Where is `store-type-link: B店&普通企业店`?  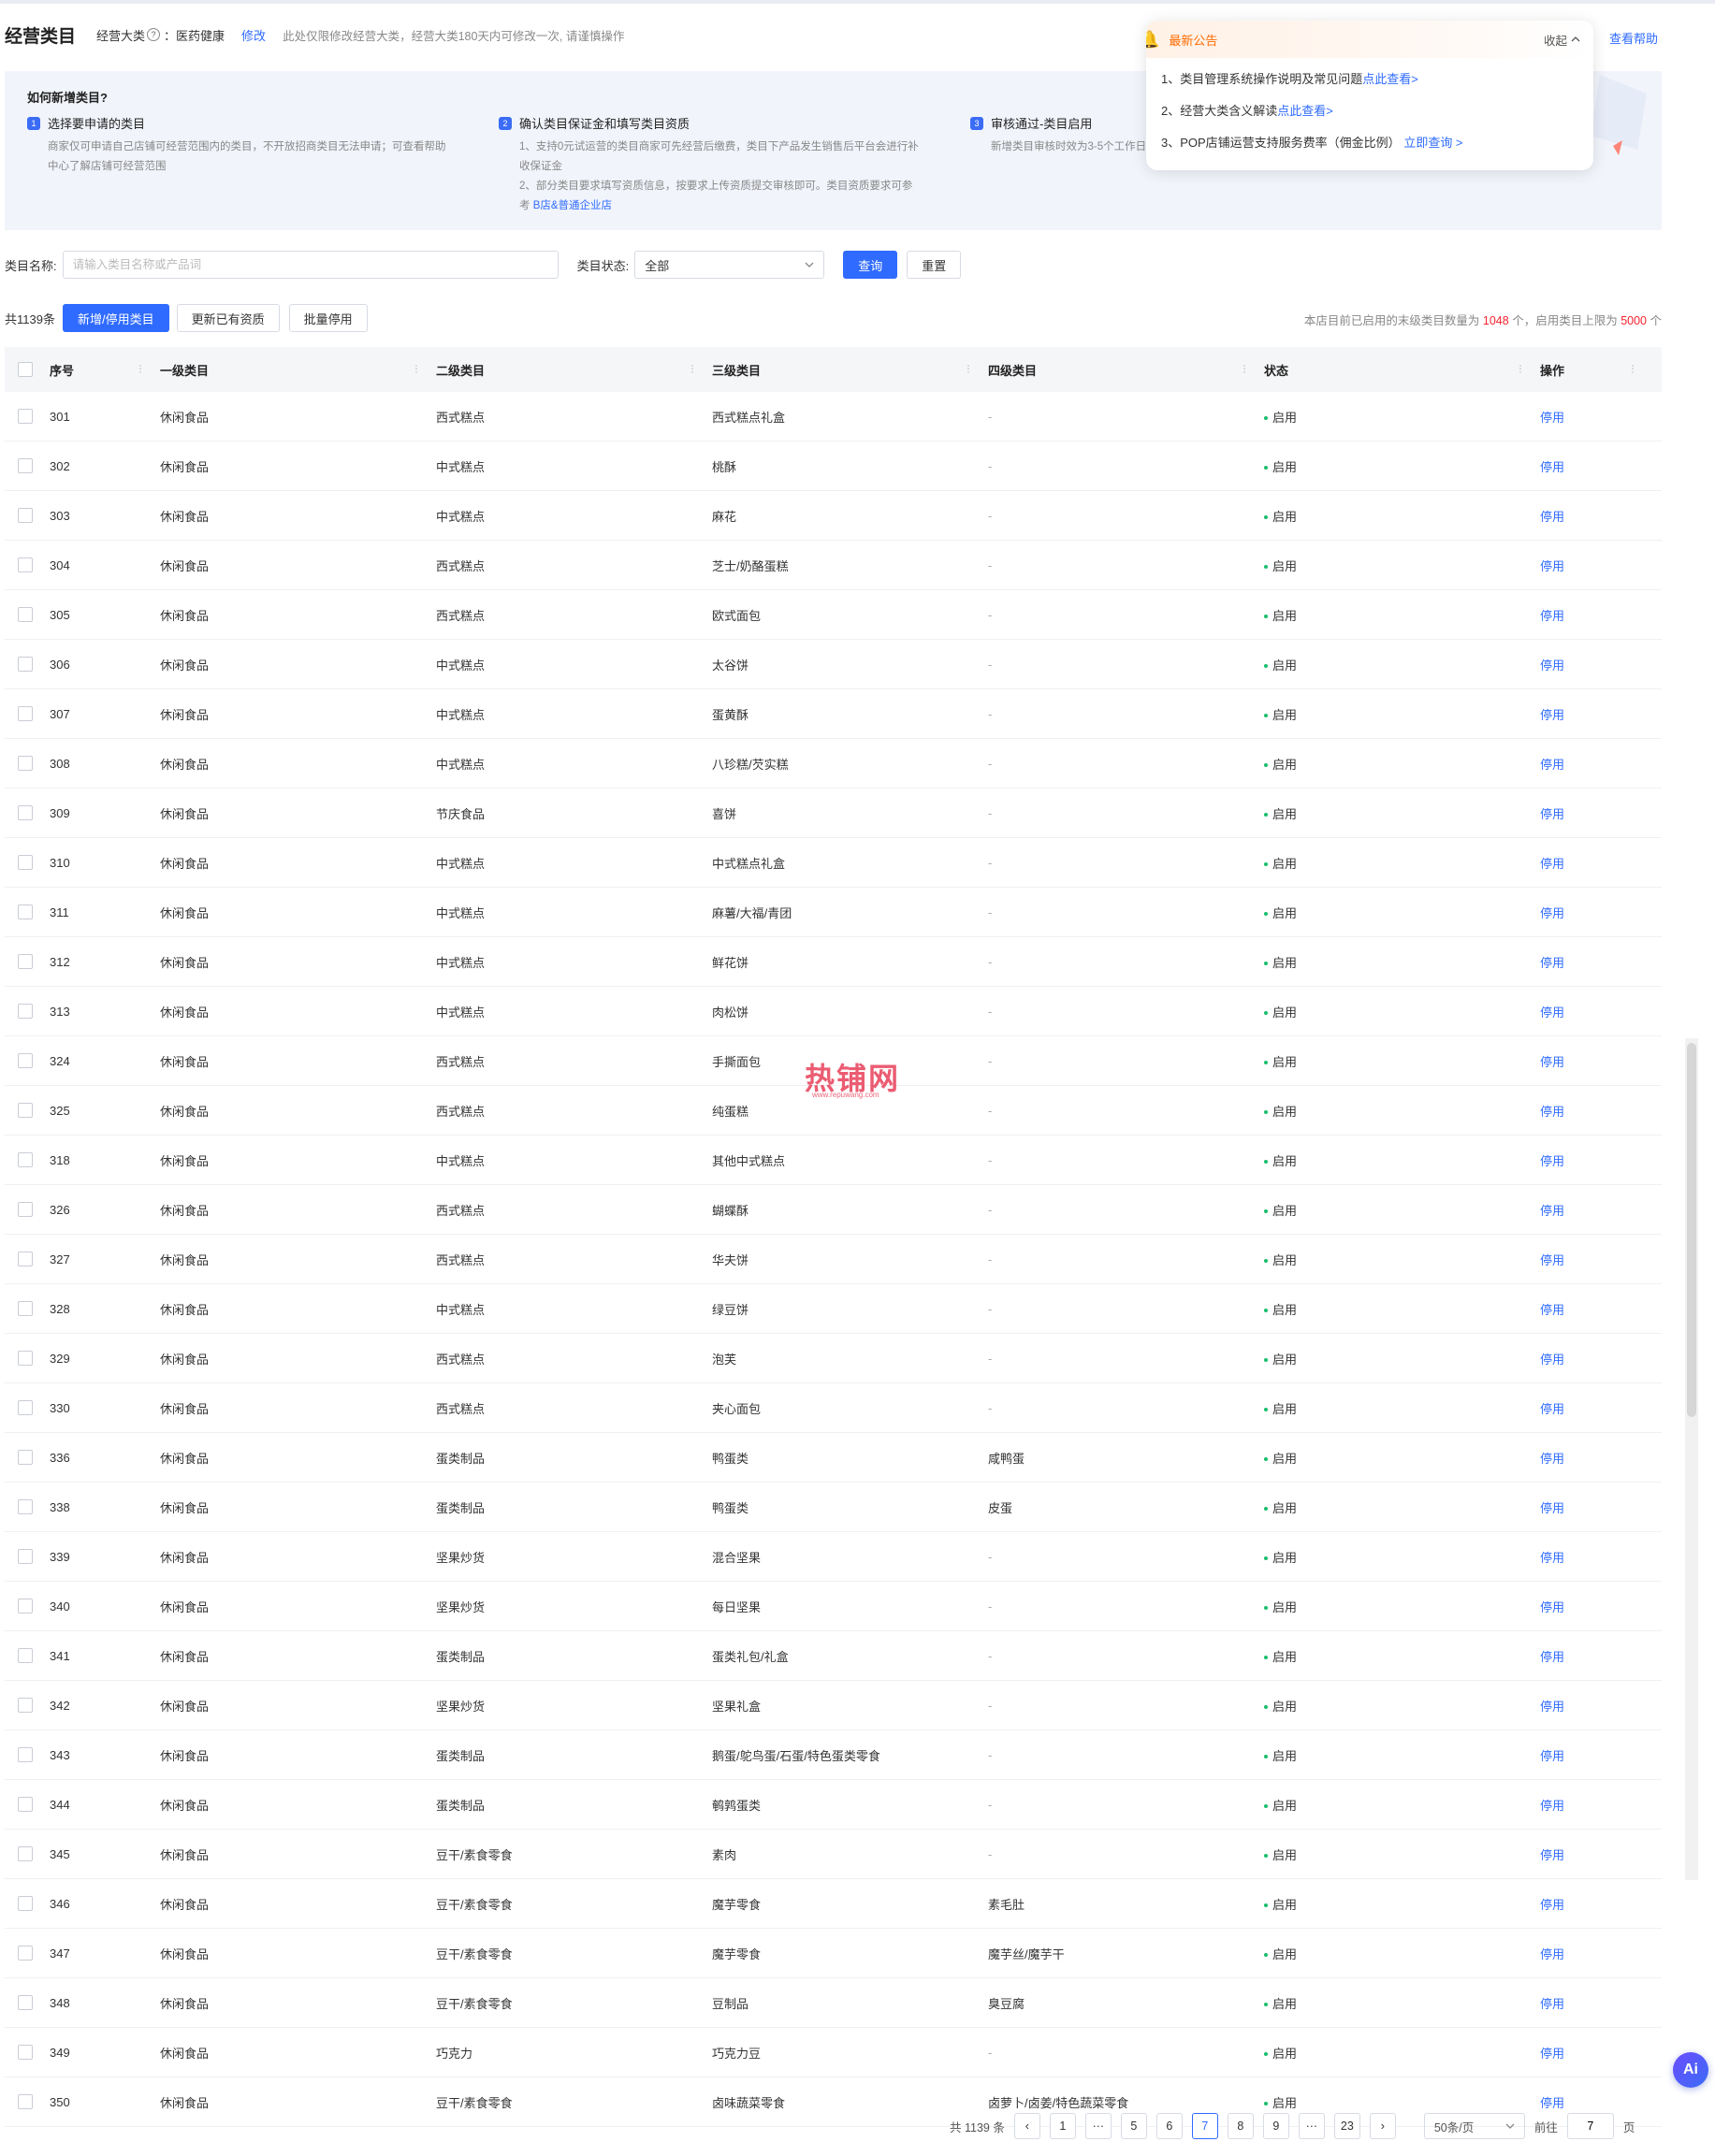 store-type-link: B店&普通企业店 is located at coordinates (572, 205).